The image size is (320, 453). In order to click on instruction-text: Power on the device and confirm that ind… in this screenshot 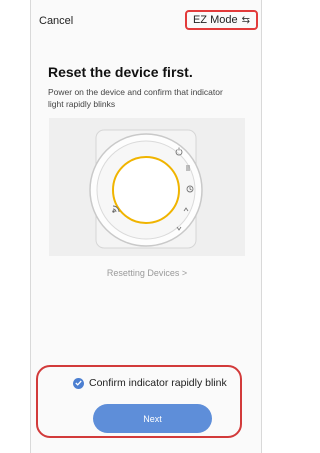, I will do `click(135, 98)`.